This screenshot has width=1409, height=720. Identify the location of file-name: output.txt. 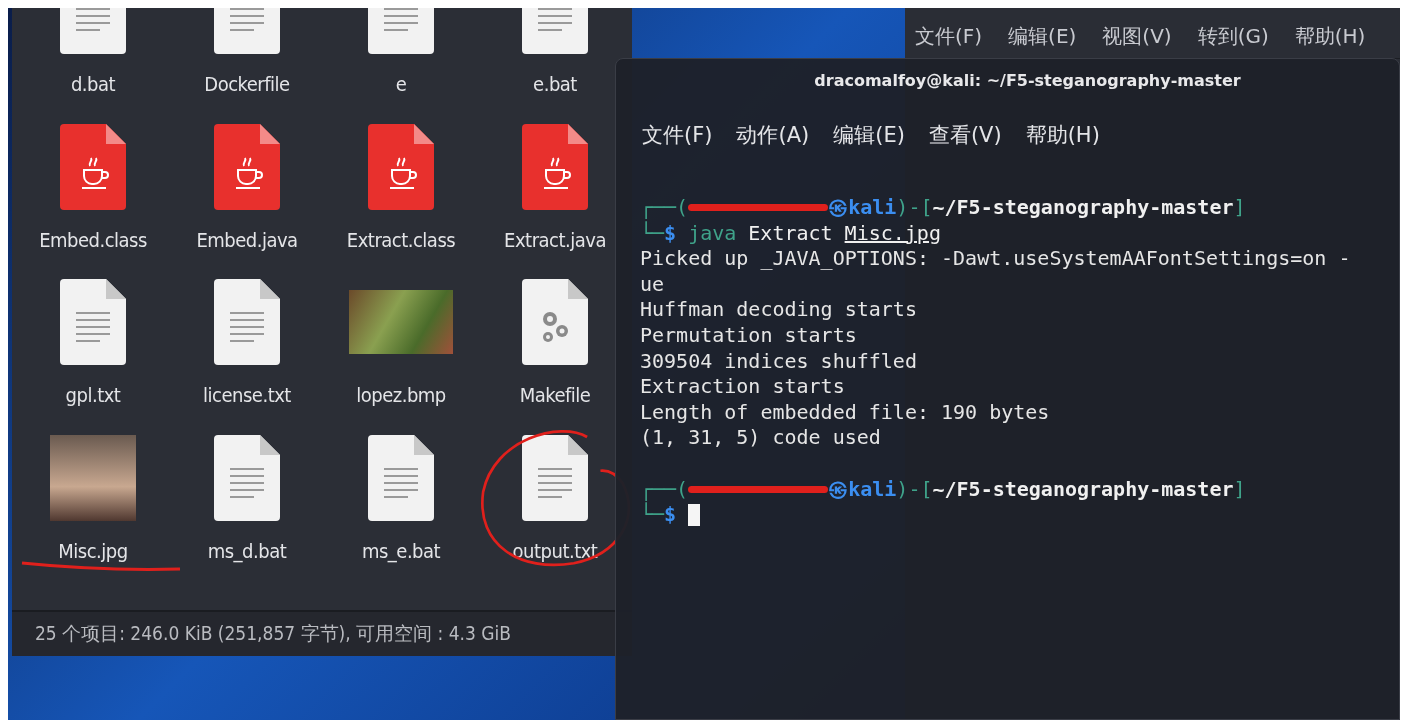
(555, 550).